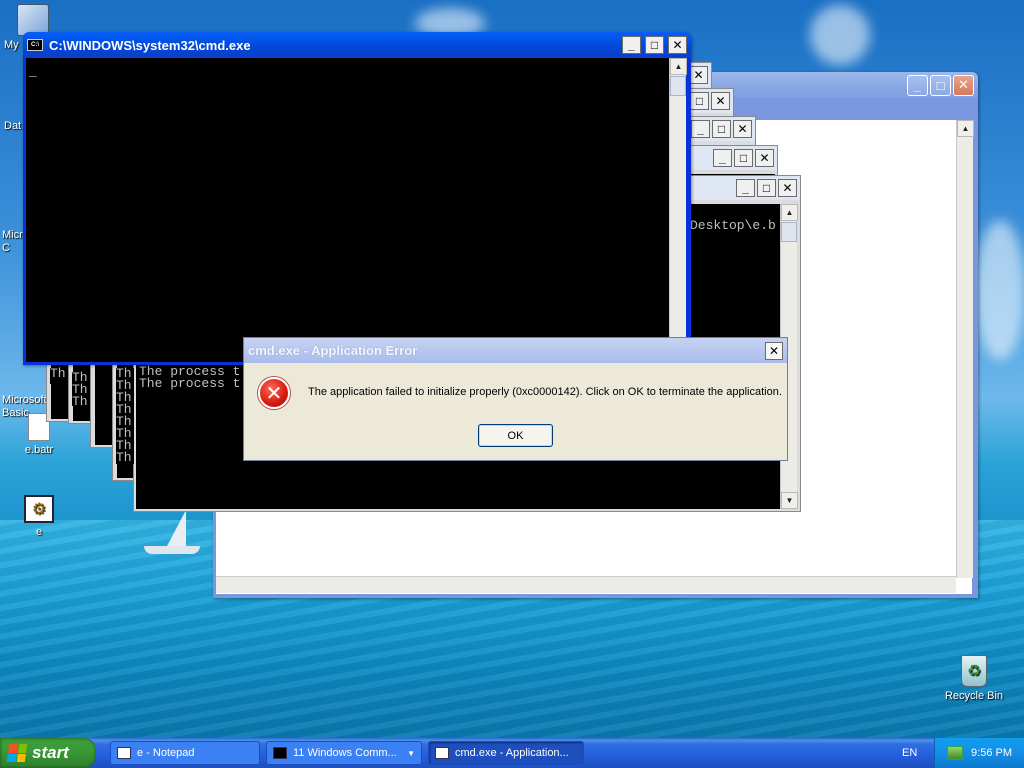 Image resolution: width=1024 pixels, height=768 pixels. I want to click on icon-label: Recycle Bin, so click(974, 696).